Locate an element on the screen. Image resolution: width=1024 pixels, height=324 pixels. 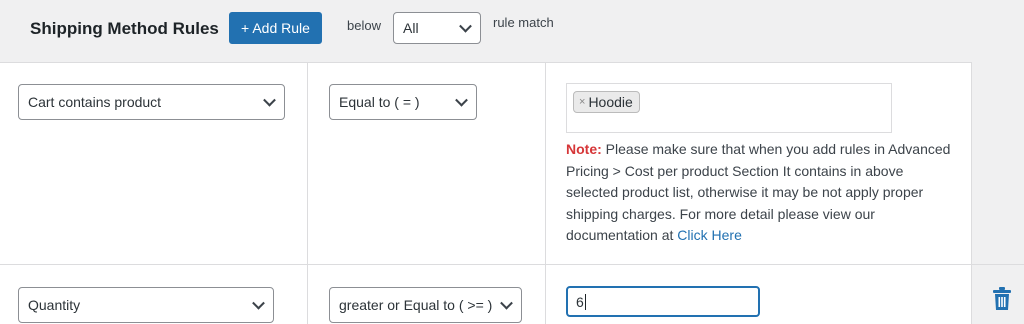
condition-operator-select: Equal to ( = ) is located at coordinates (403, 102).